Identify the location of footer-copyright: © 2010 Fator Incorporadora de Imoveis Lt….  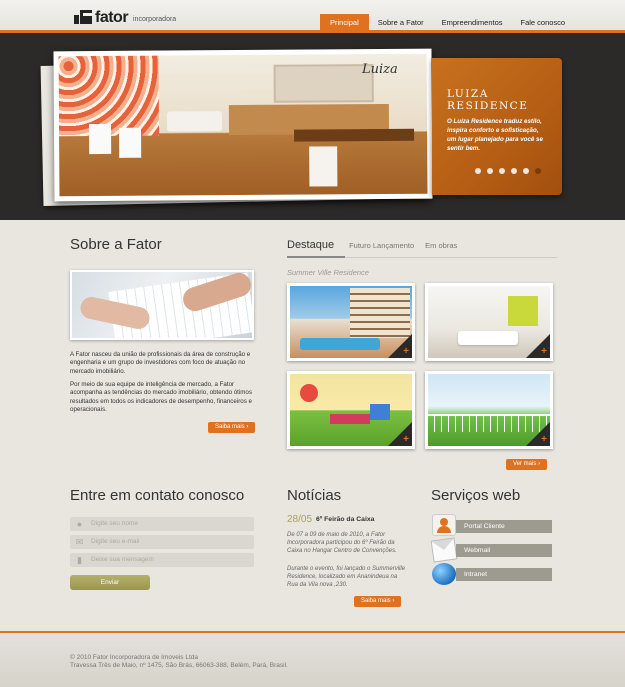
(134, 657).